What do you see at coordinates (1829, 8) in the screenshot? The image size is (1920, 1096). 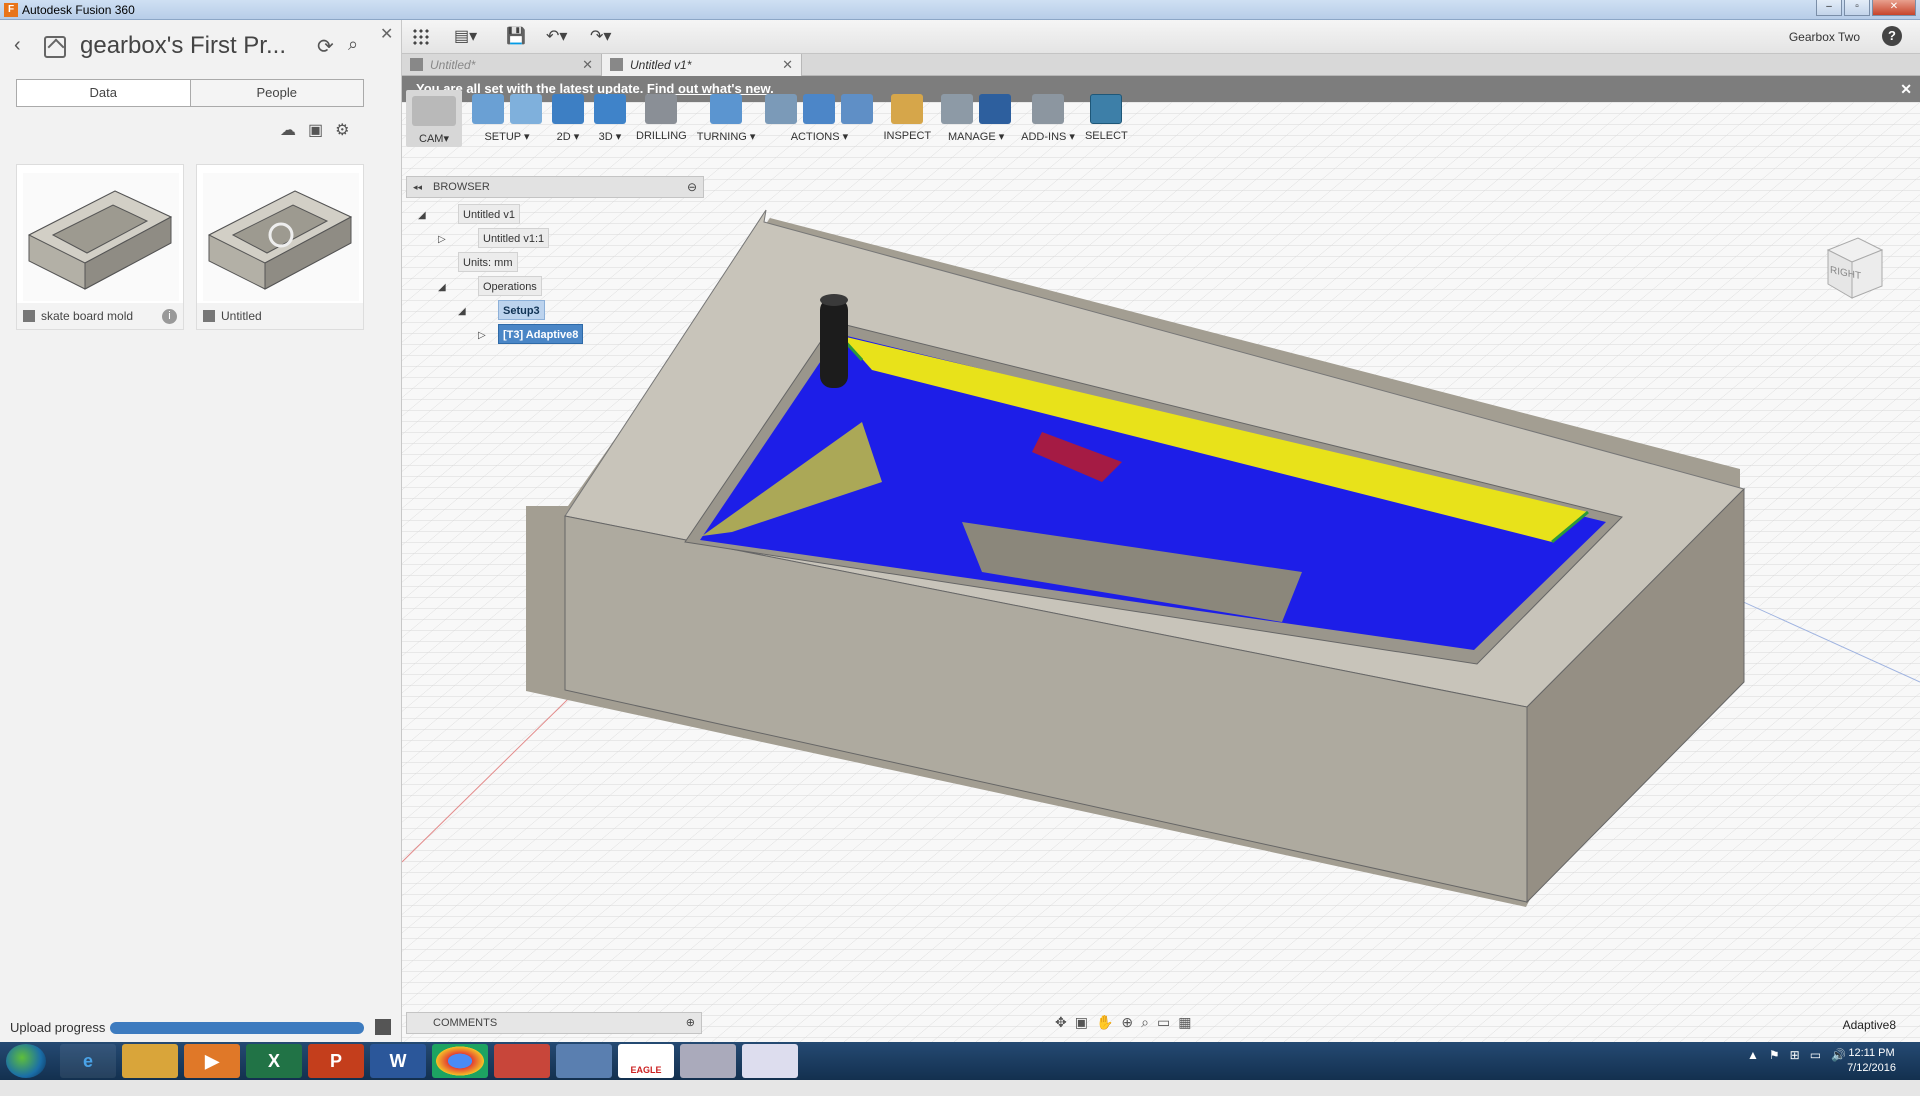 I see `minimize-button: –` at bounding box center [1829, 8].